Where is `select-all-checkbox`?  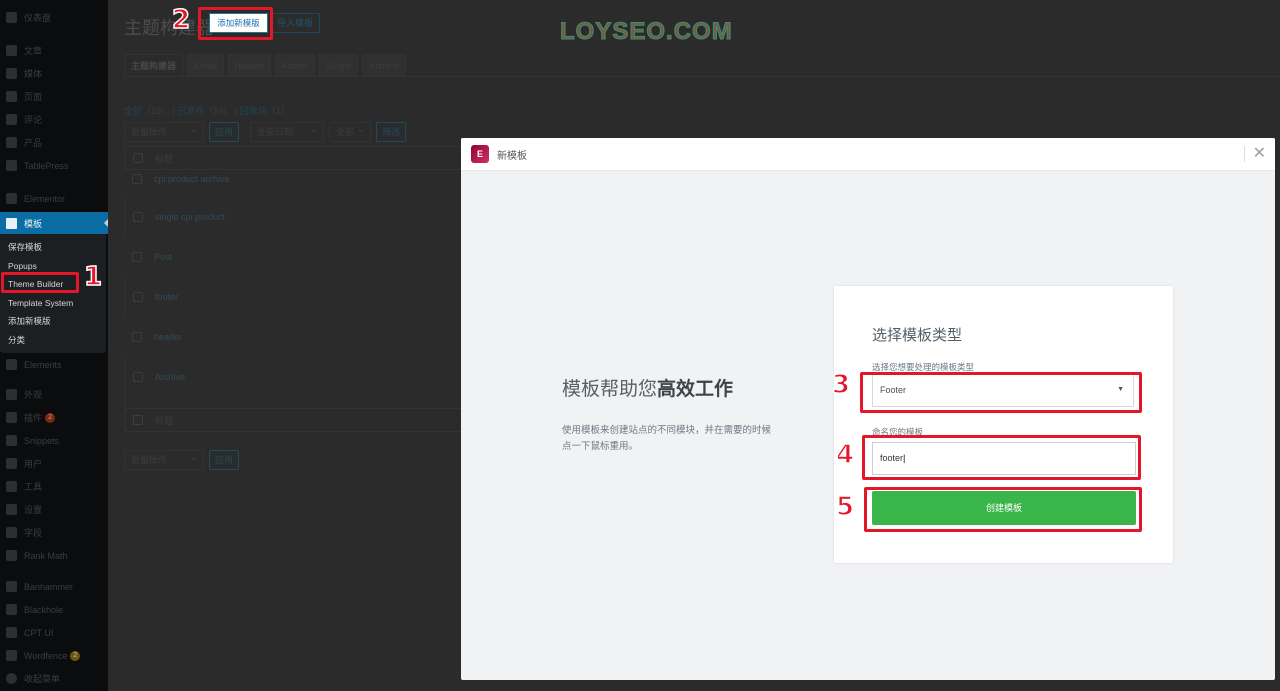
select-all-checkbox is located at coordinates (138, 158).